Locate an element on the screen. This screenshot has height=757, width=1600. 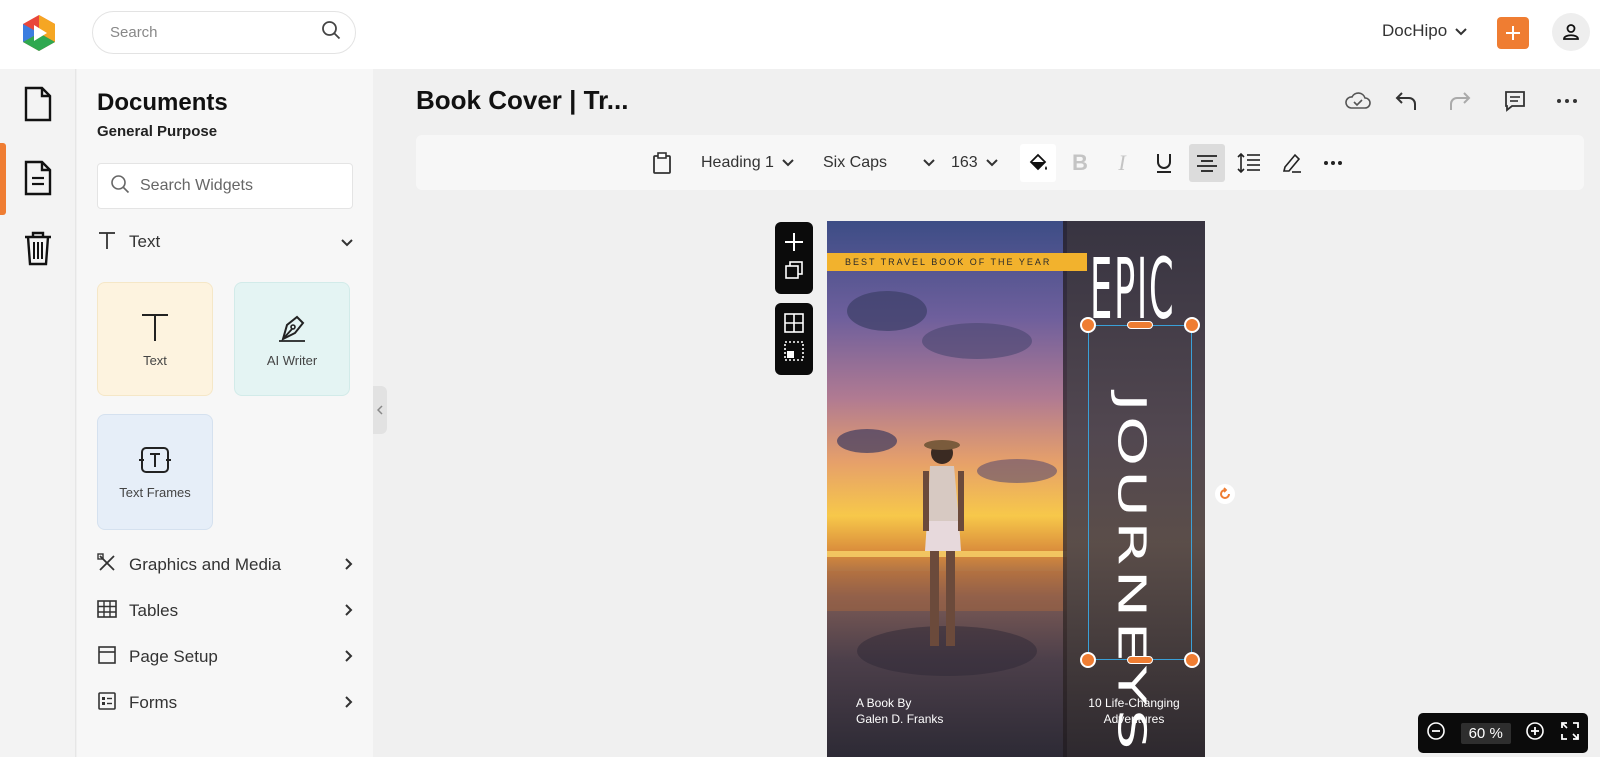
byline-line-2: Galen D. Franks is located at coordinates (900, 719).